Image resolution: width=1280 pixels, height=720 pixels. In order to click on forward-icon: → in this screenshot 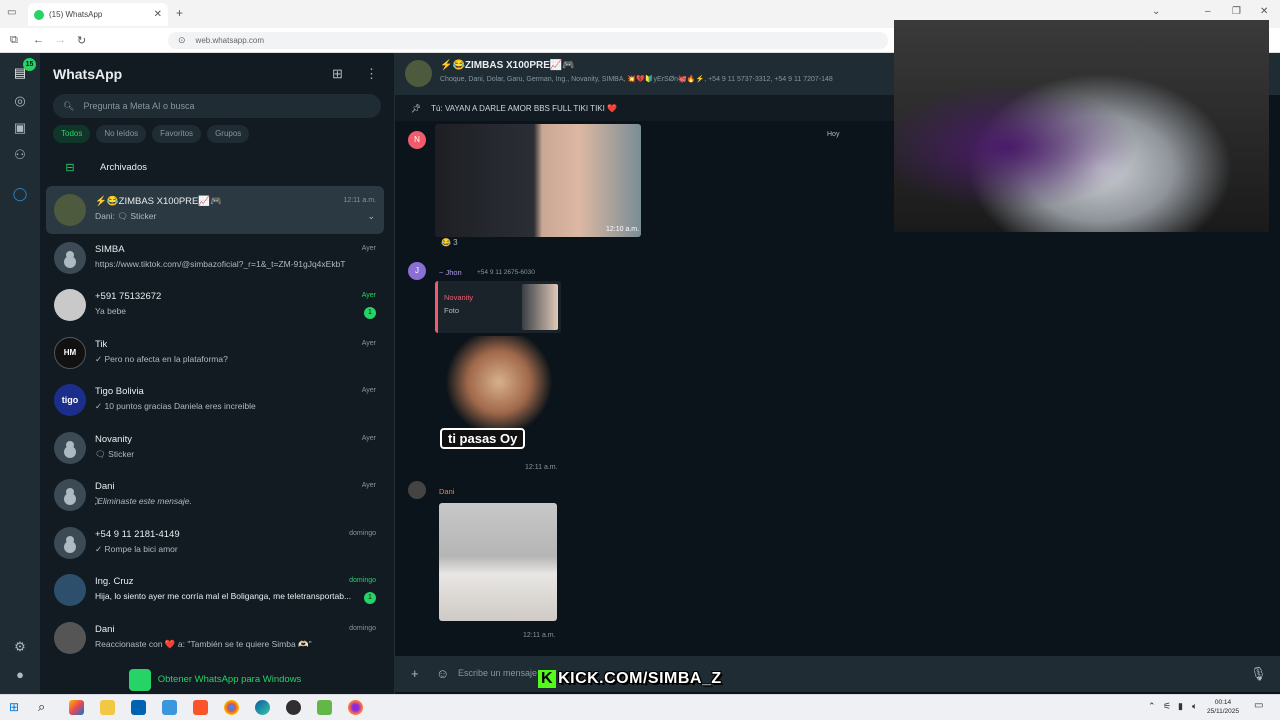, I will do `click(60, 40)`.